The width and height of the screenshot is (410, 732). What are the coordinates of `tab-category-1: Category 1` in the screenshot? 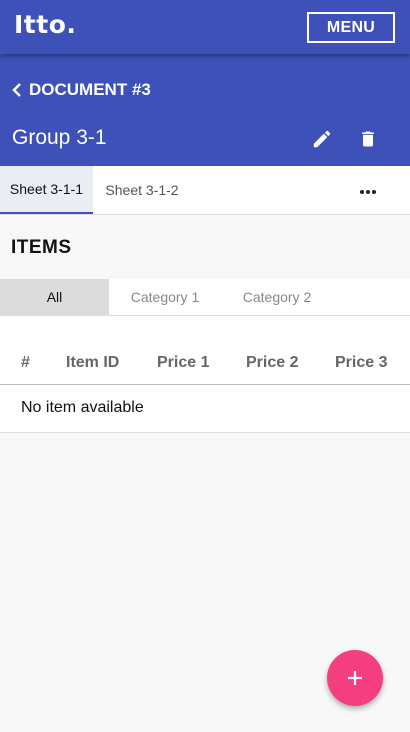 It's located at (165, 297).